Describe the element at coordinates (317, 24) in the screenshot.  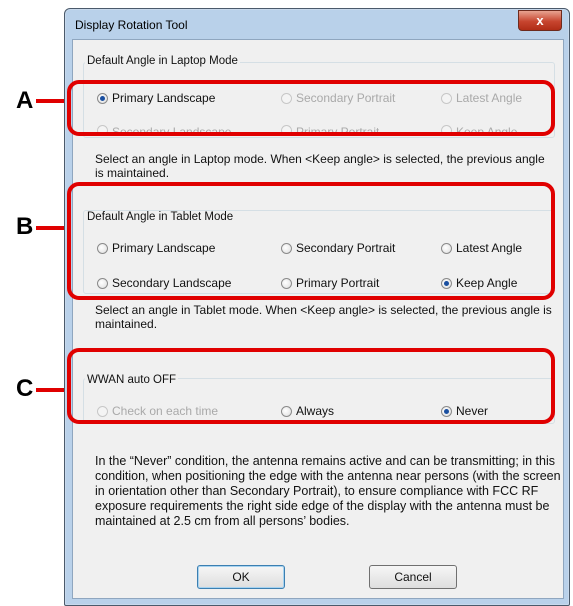
I see `title-bar: Display Rotation Tool x` at that location.